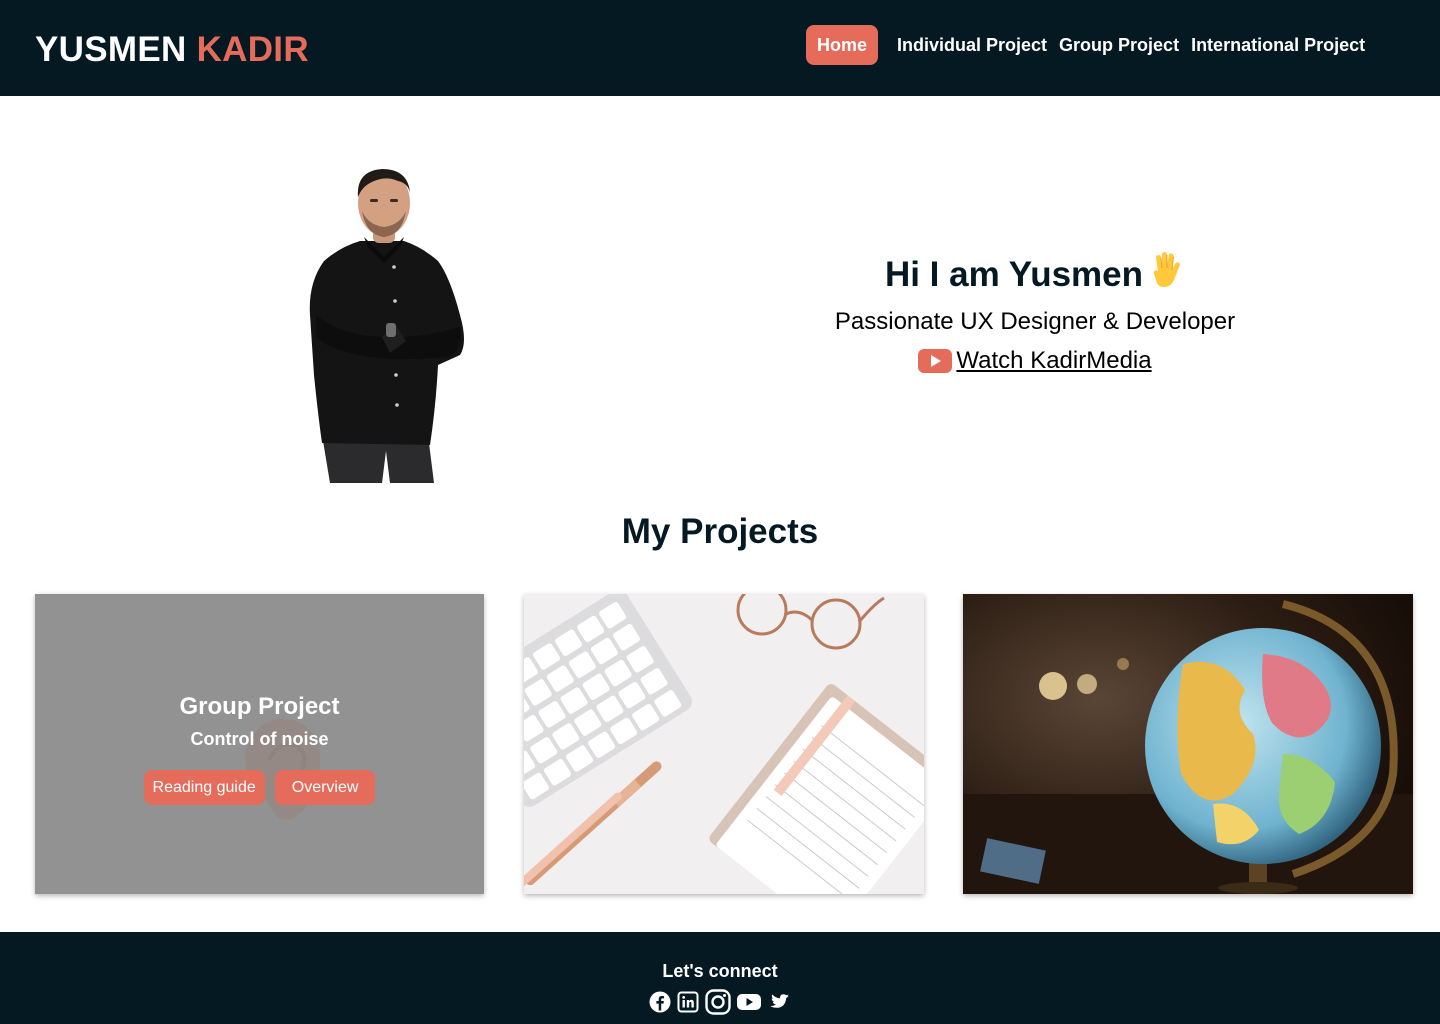 The height and width of the screenshot is (1024, 1440). I want to click on instagram-icon, so click(718, 1002).